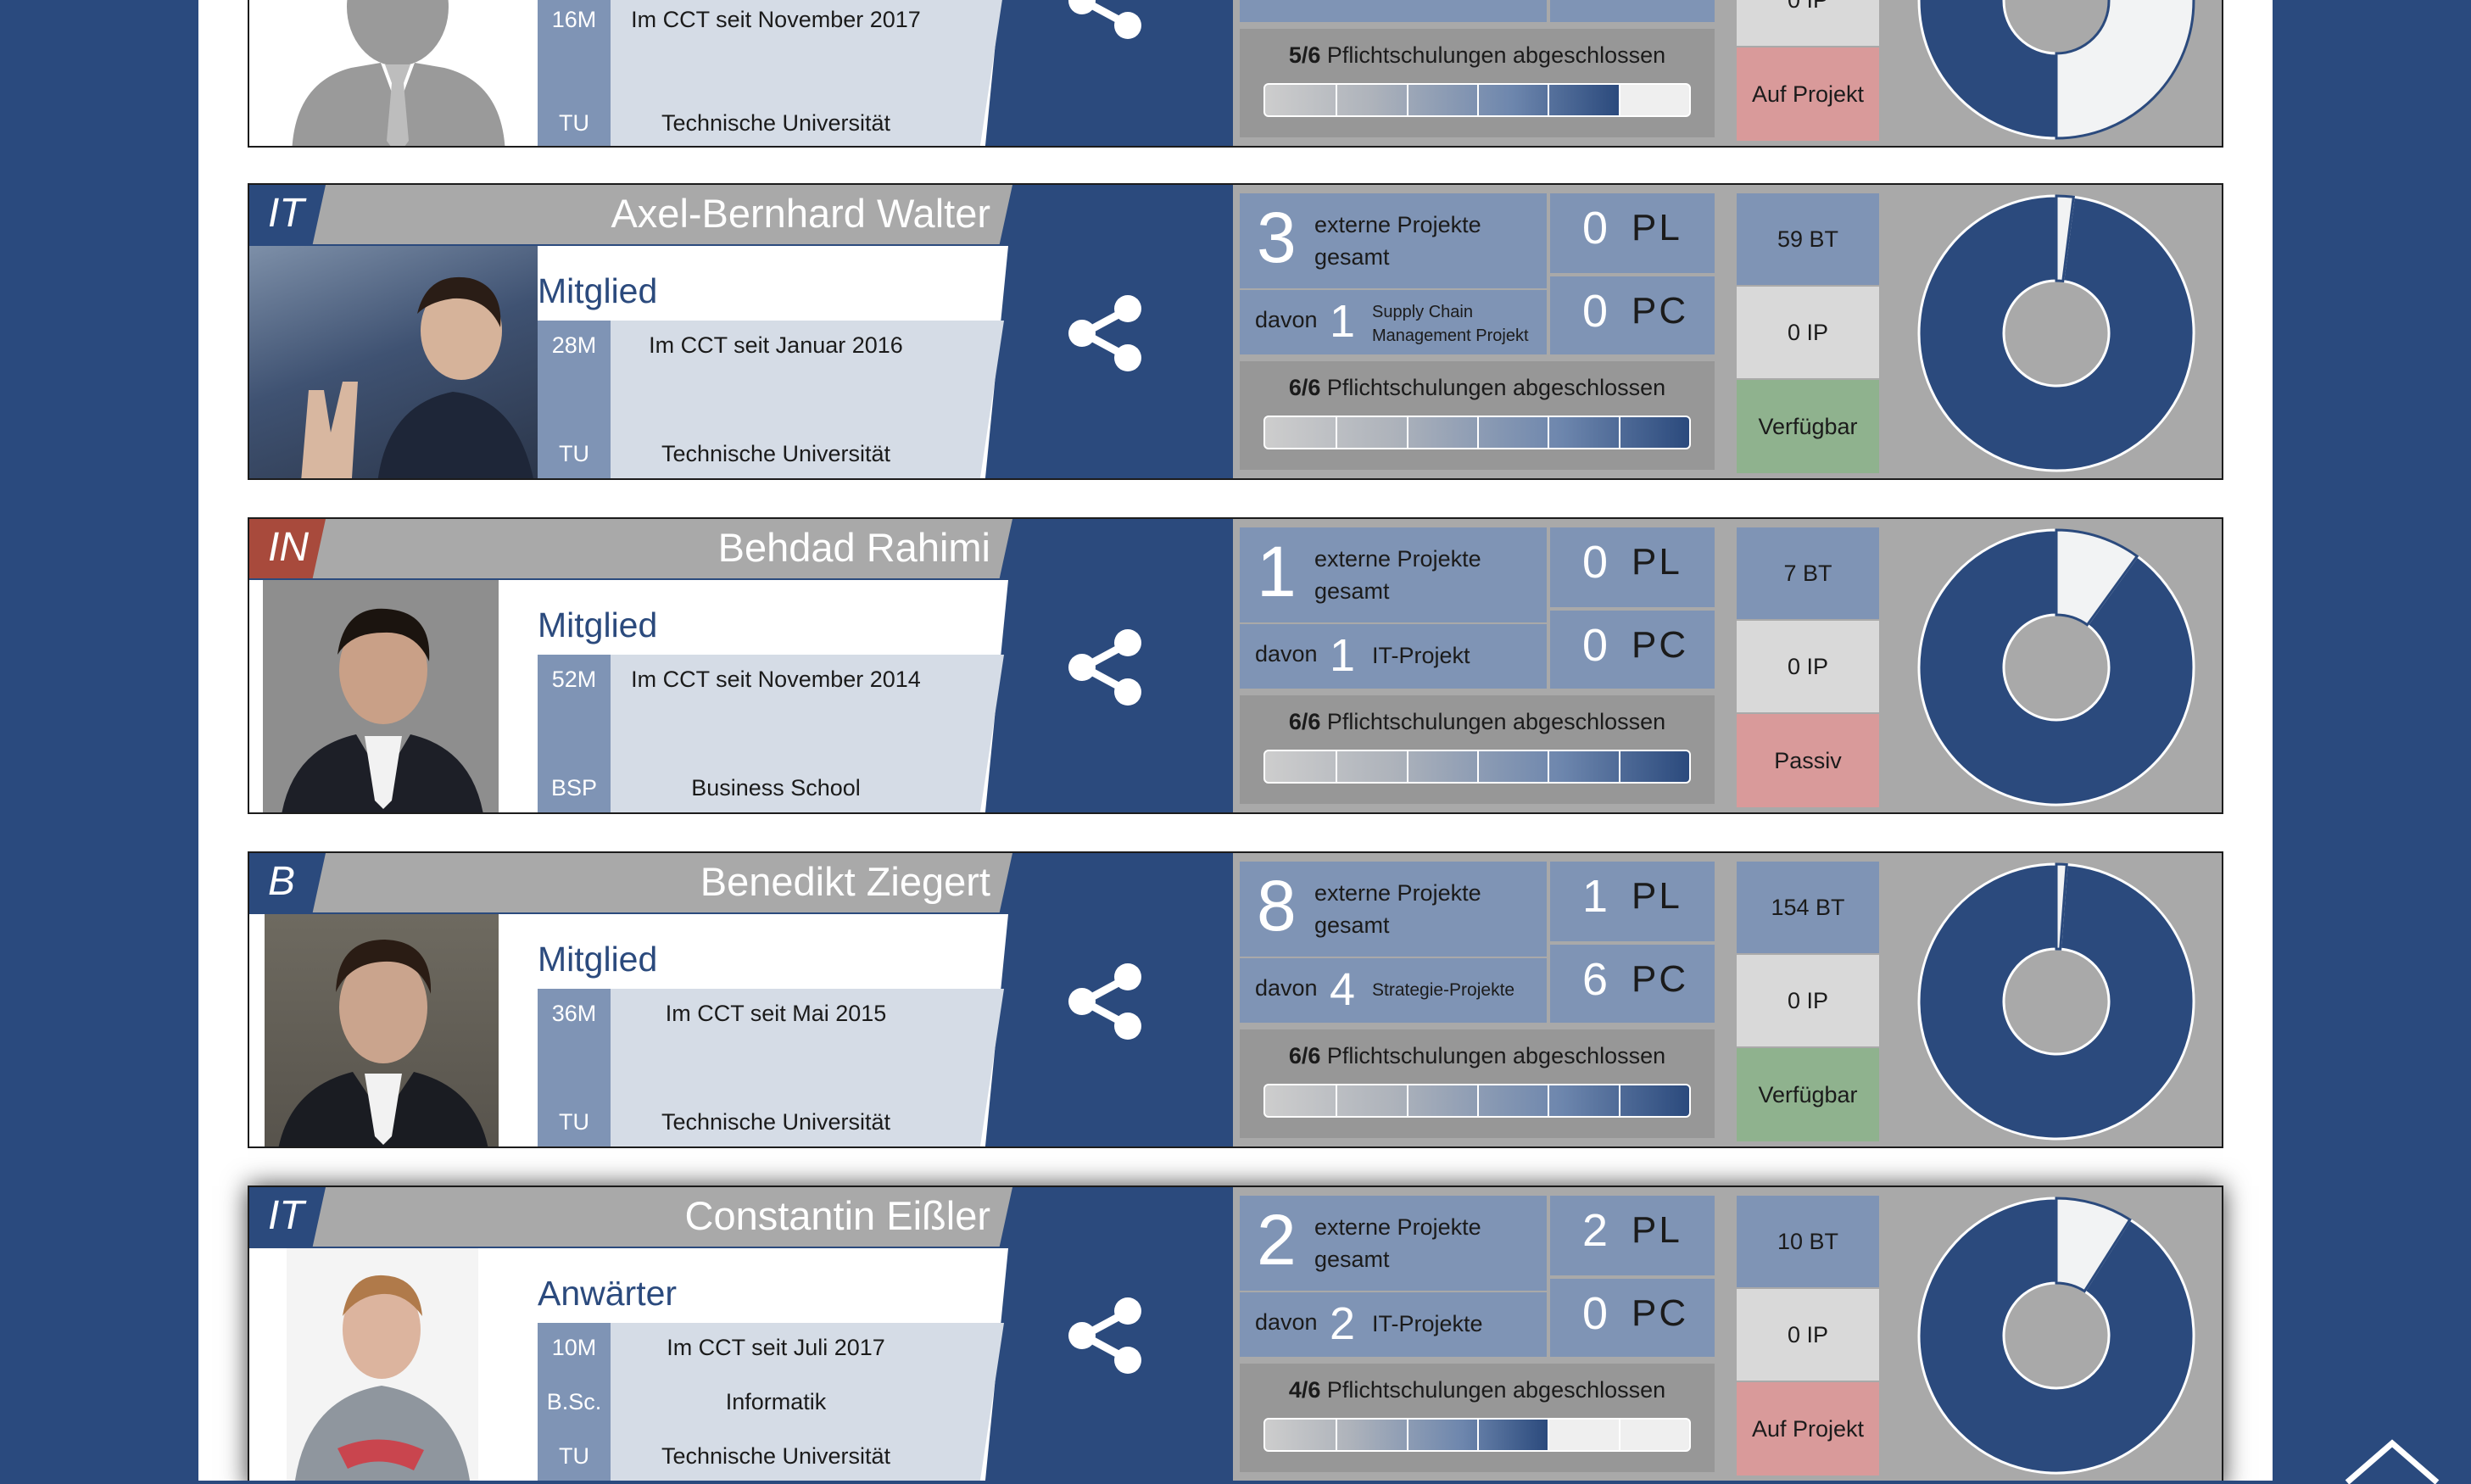 This screenshot has width=2471, height=1484. I want to click on training-count: 5/6, so click(1304, 55).